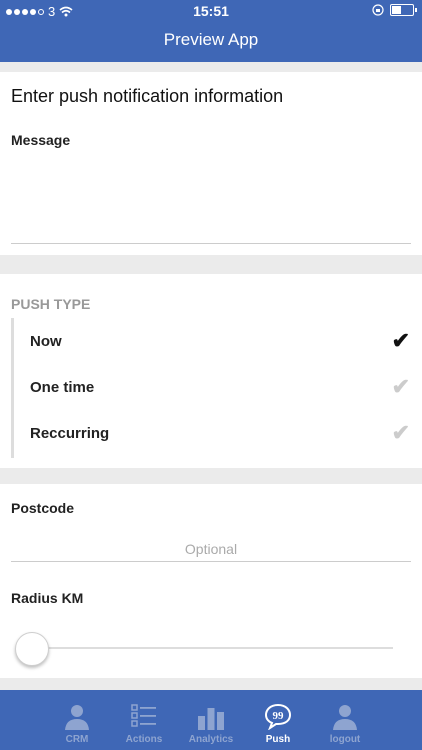 The width and height of the screenshot is (422, 750). What do you see at coordinates (211, 739) in the screenshot?
I see `tab-label: Analytics` at bounding box center [211, 739].